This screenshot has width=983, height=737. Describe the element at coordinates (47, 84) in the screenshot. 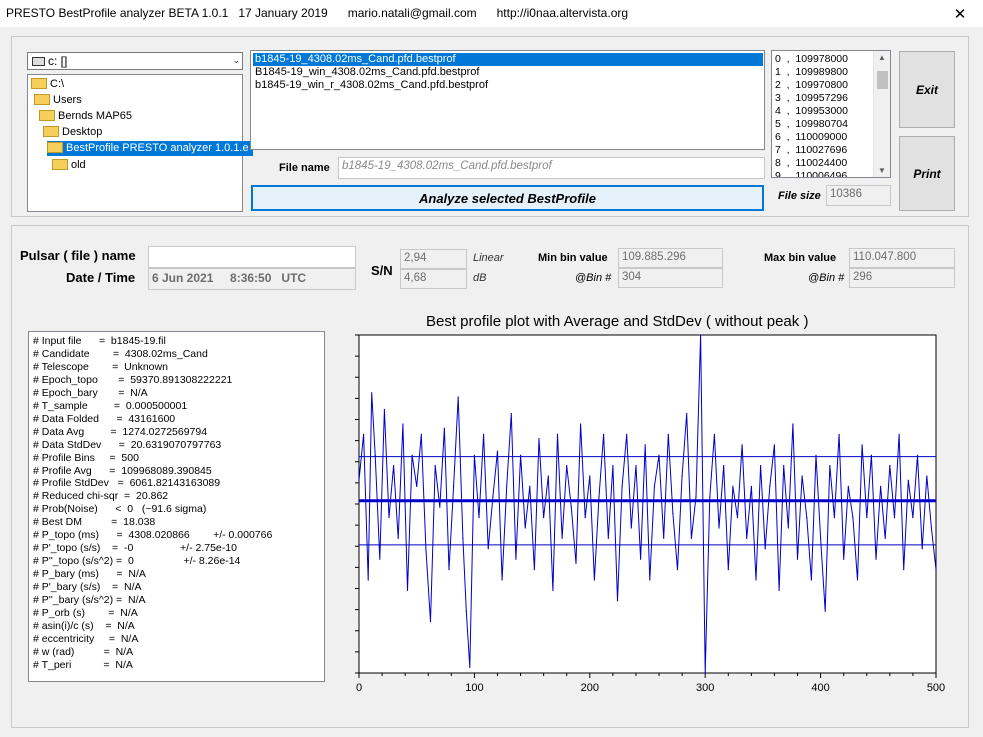

I see `dir-item-root: C:\` at that location.